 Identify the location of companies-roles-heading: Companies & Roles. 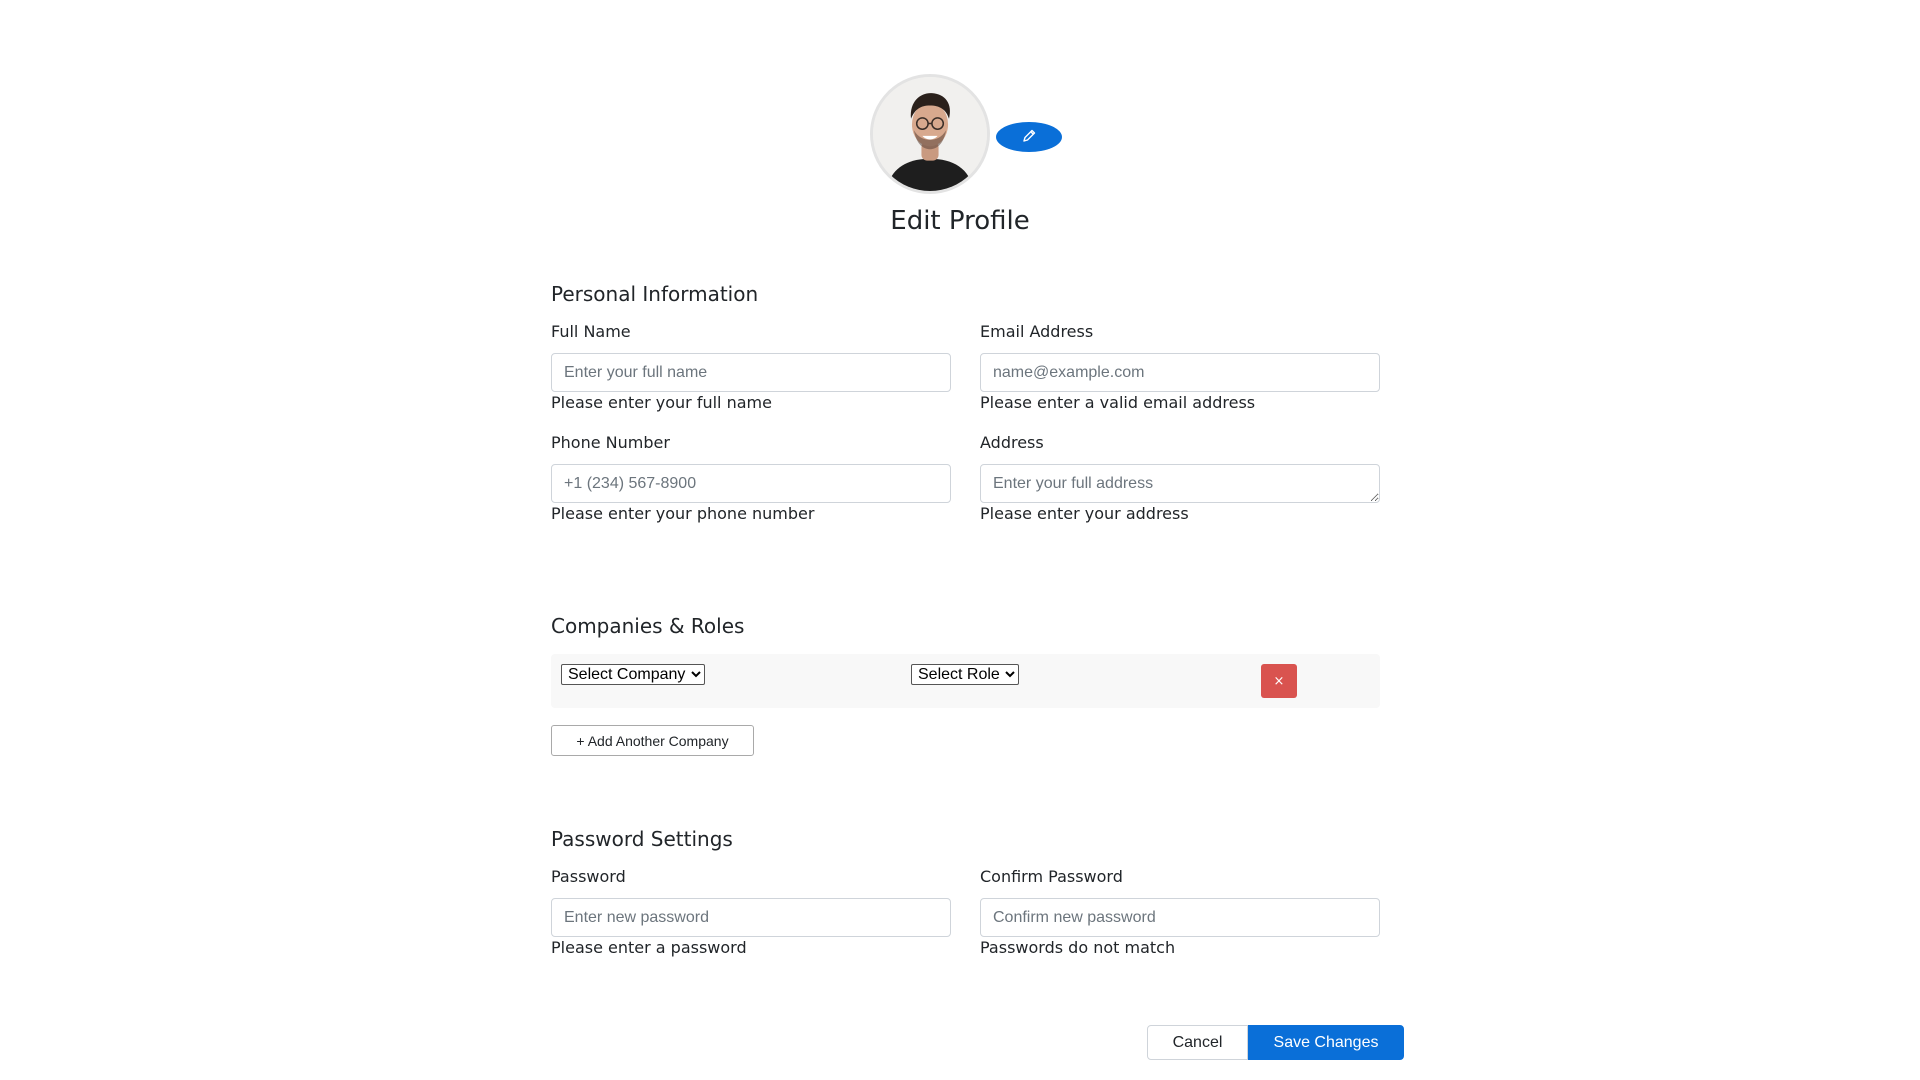
(648, 626).